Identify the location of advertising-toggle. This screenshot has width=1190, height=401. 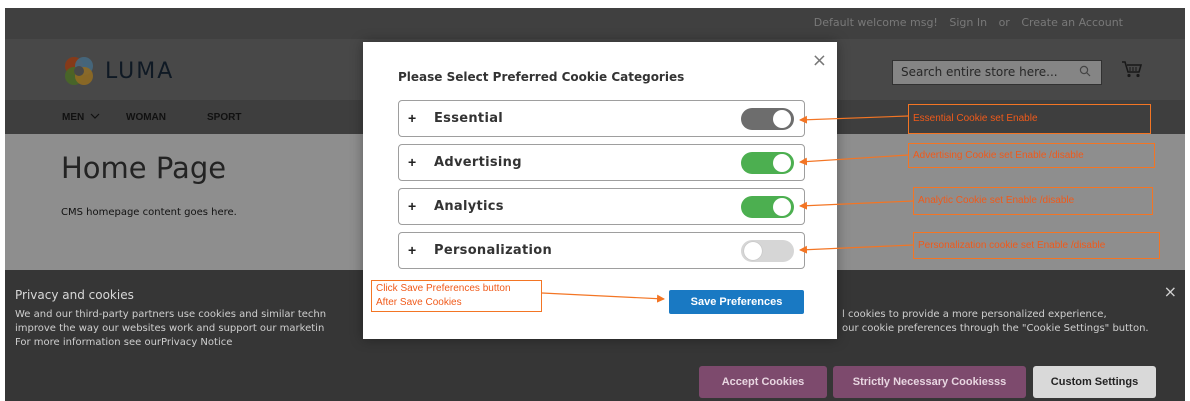
(767, 163).